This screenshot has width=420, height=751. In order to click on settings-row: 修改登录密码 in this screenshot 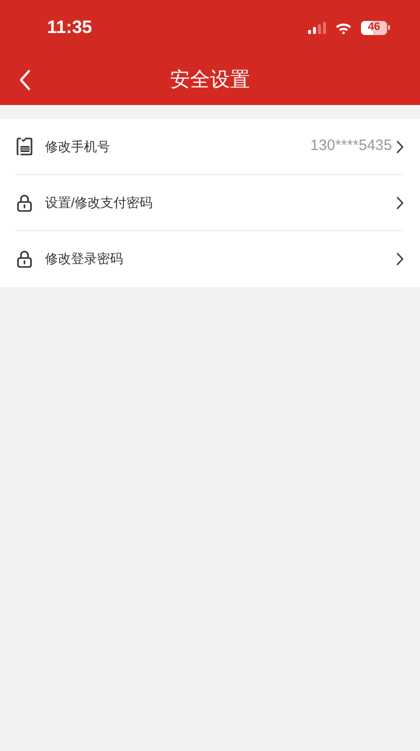, I will do `click(210, 259)`.